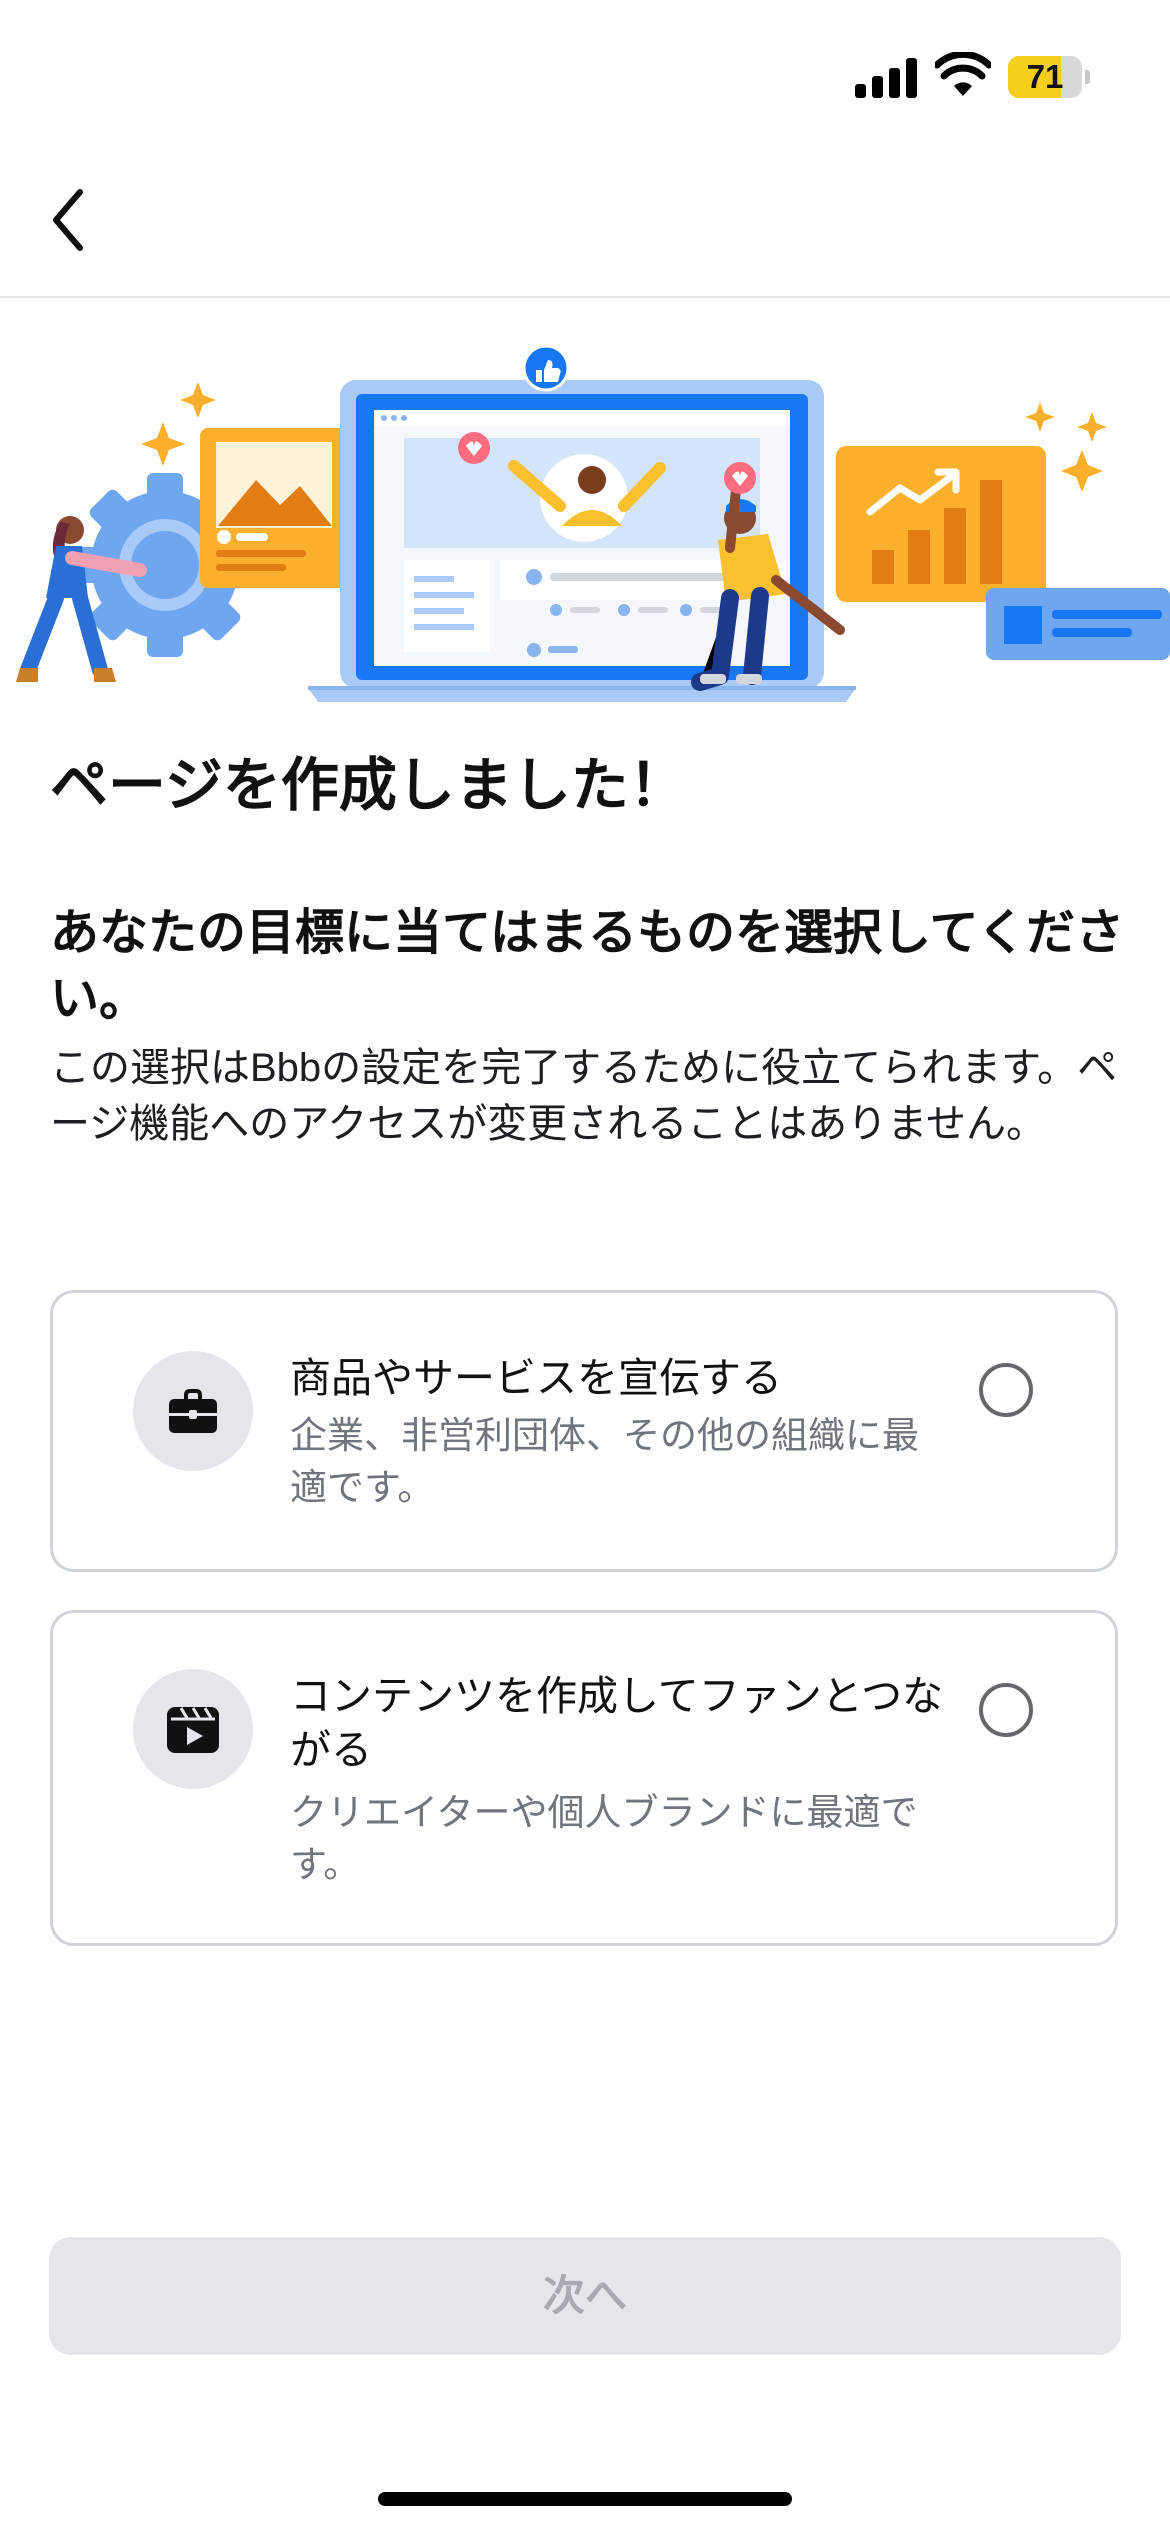 Image resolution: width=1170 pixels, height=2532 pixels. I want to click on thumbs-up-icon, so click(546, 368).